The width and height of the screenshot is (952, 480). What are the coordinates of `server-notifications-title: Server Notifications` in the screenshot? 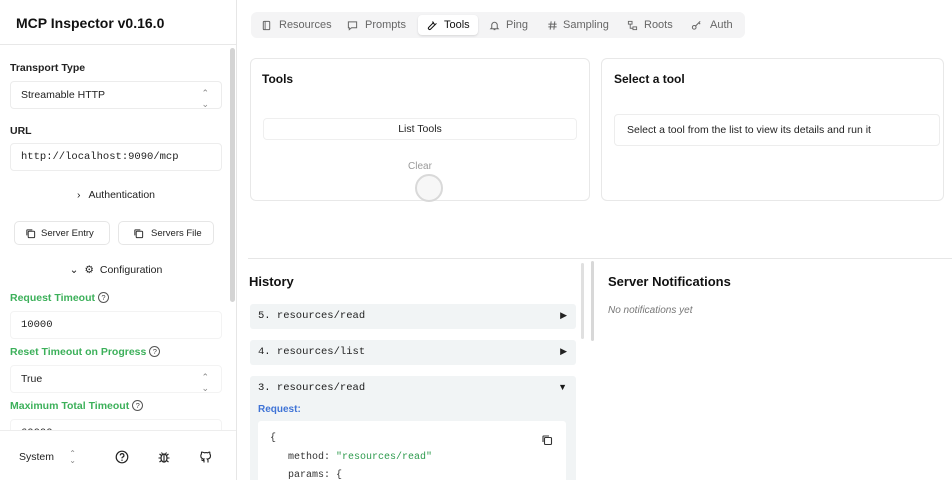 It's located at (669, 281).